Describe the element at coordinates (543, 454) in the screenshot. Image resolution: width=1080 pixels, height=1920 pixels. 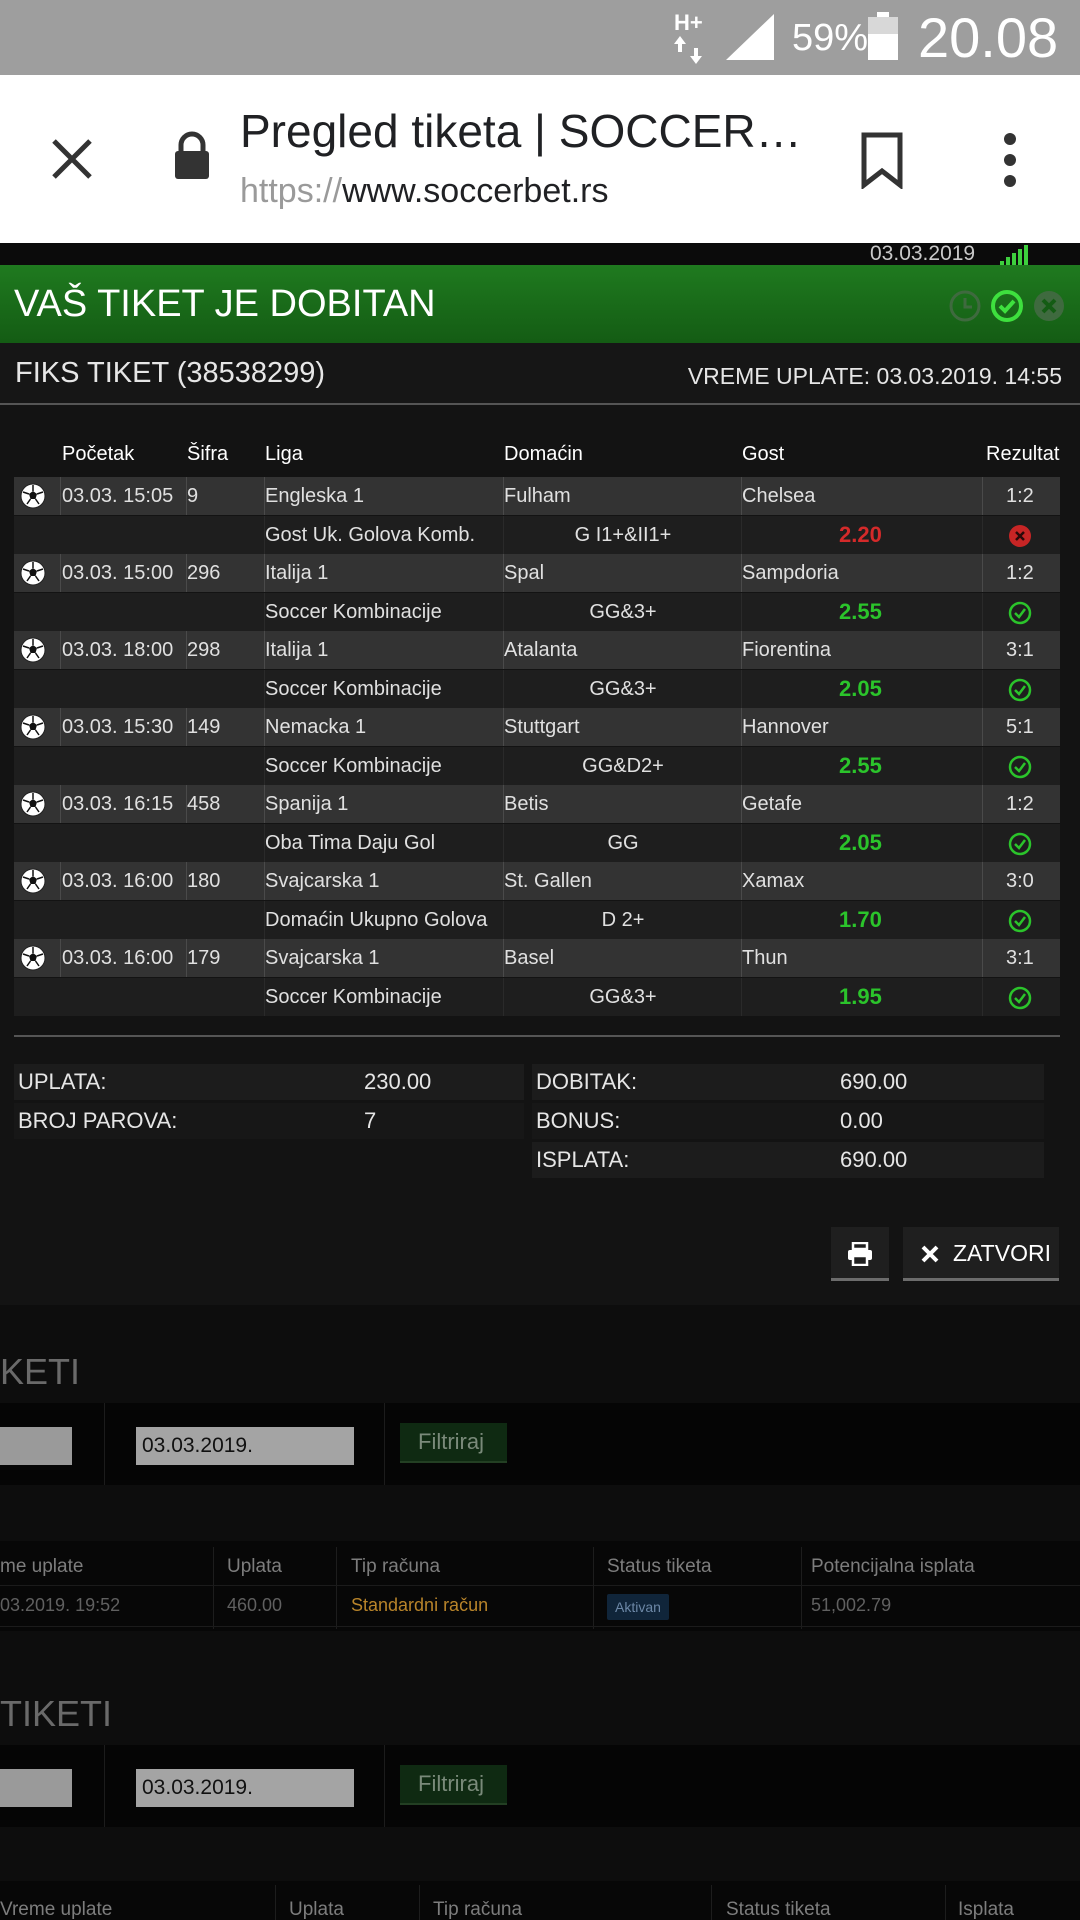
I see `col-home: Domaćin` at that location.